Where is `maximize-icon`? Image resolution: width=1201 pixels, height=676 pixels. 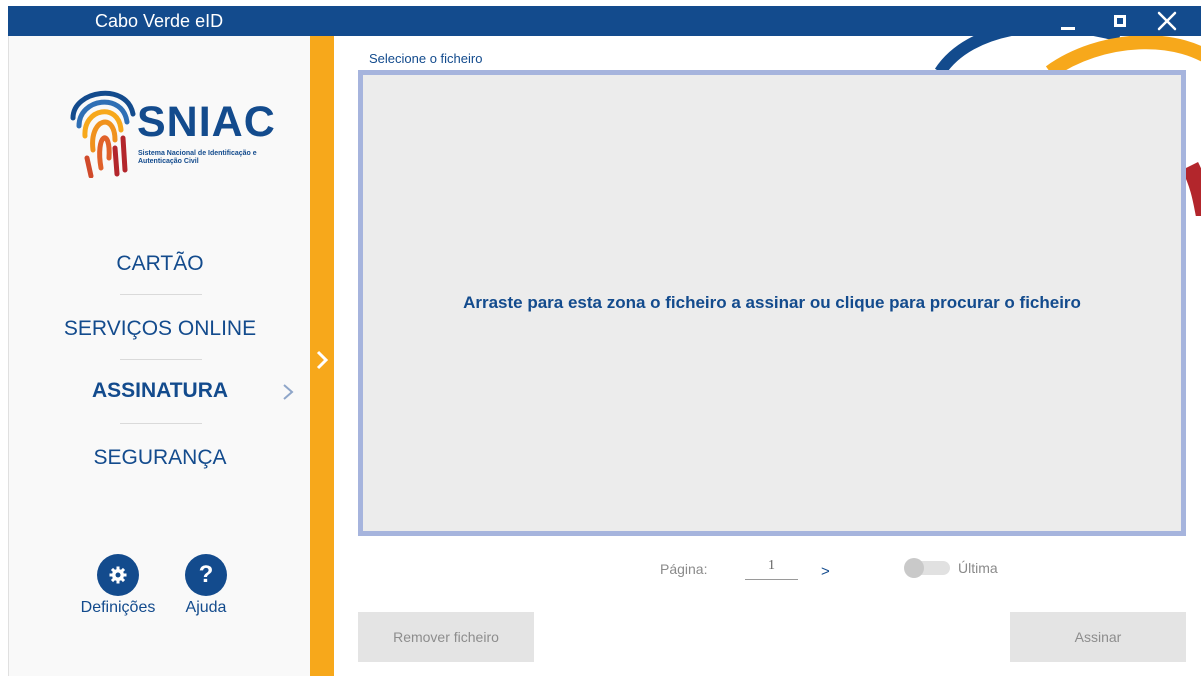
maximize-icon is located at coordinates (1120, 21).